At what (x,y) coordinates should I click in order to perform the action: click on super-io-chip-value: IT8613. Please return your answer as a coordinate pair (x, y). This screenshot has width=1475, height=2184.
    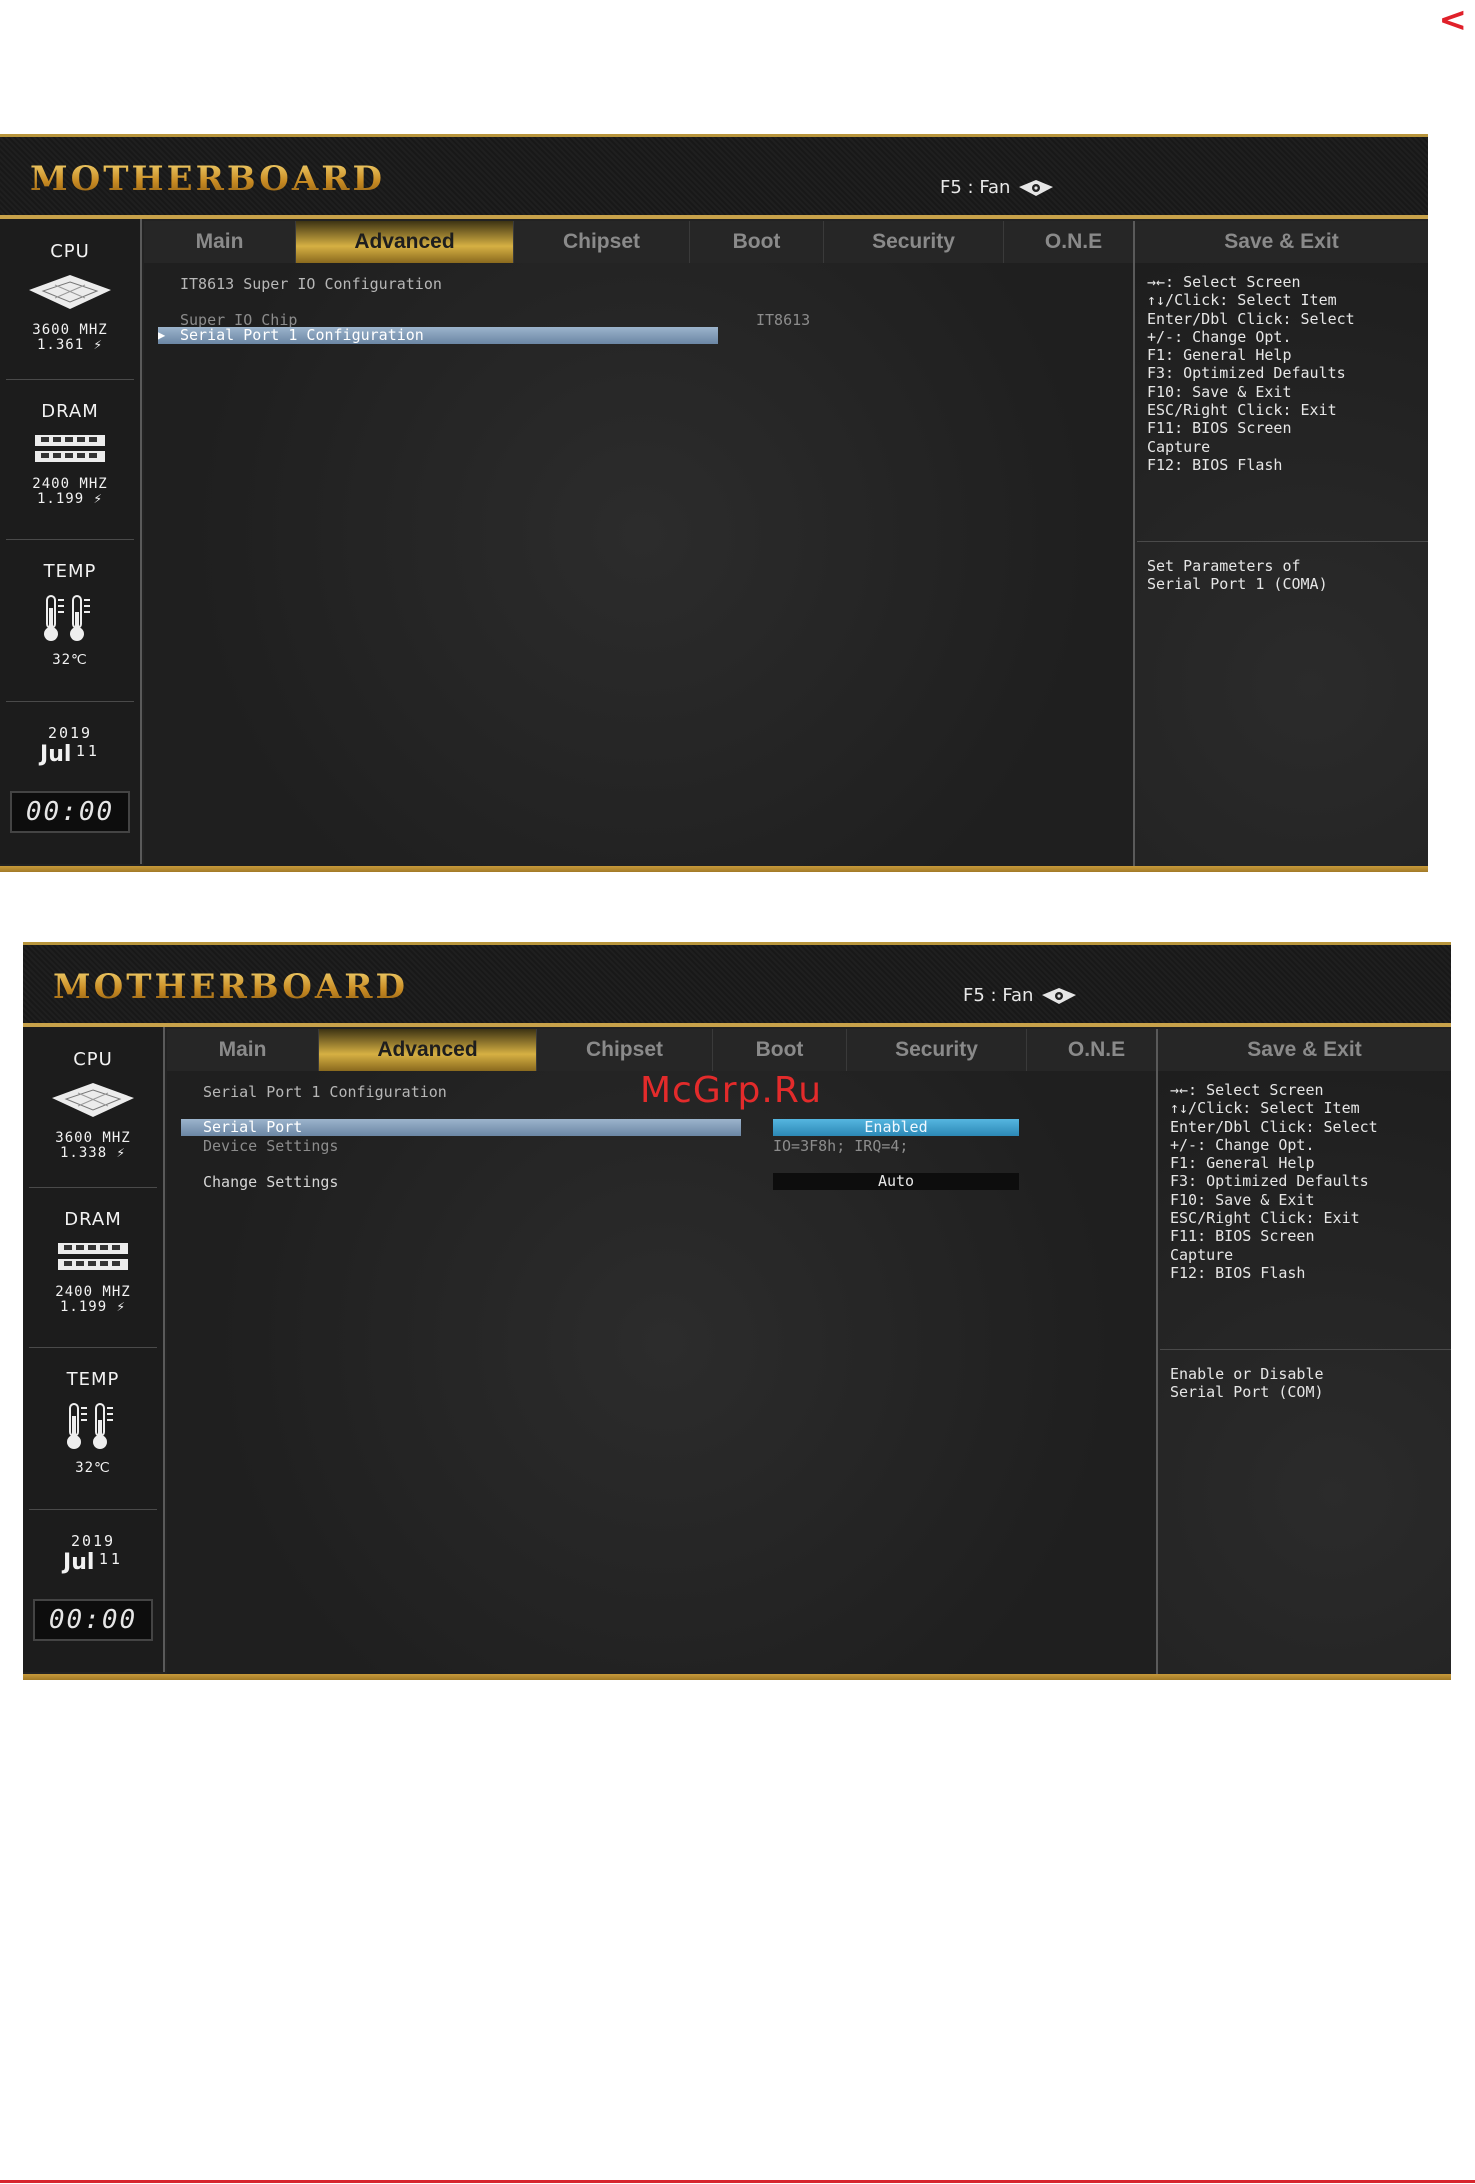
    Looking at the image, I should click on (783, 320).